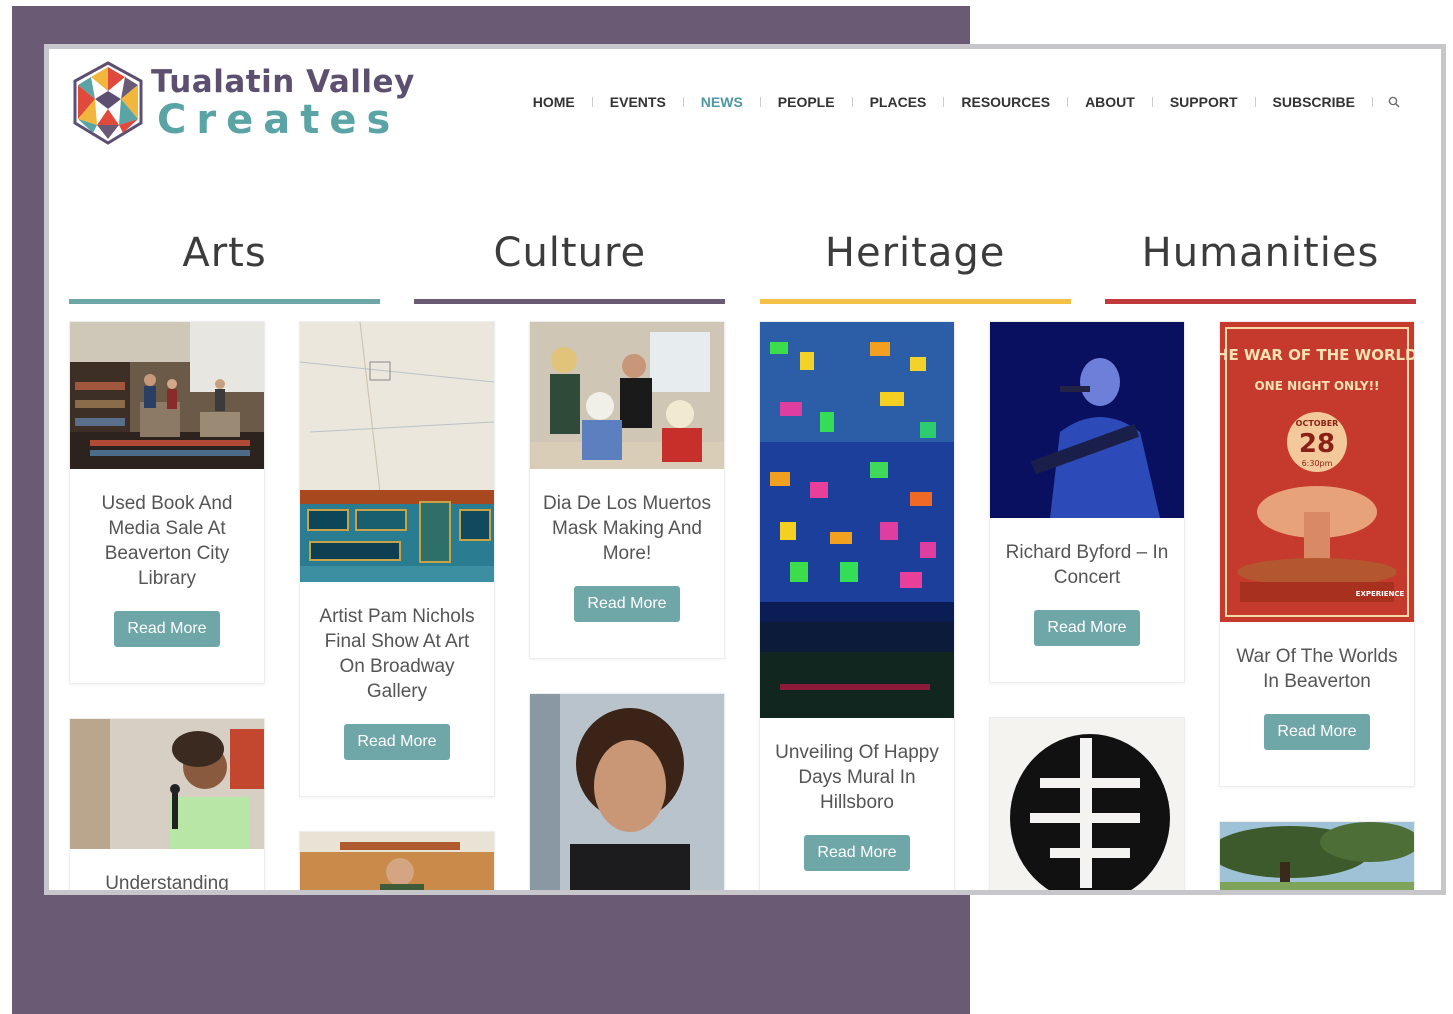 The height and width of the screenshot is (1014, 1453). What do you see at coordinates (108, 103) in the screenshot?
I see `mosaic-logo-icon` at bounding box center [108, 103].